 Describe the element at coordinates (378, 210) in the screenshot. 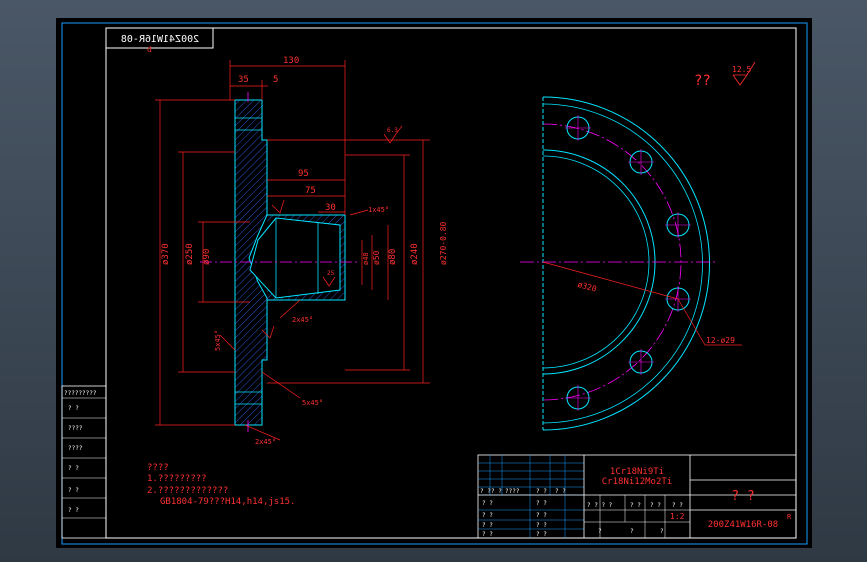

I see `dim-1x45: 1x45°` at that location.